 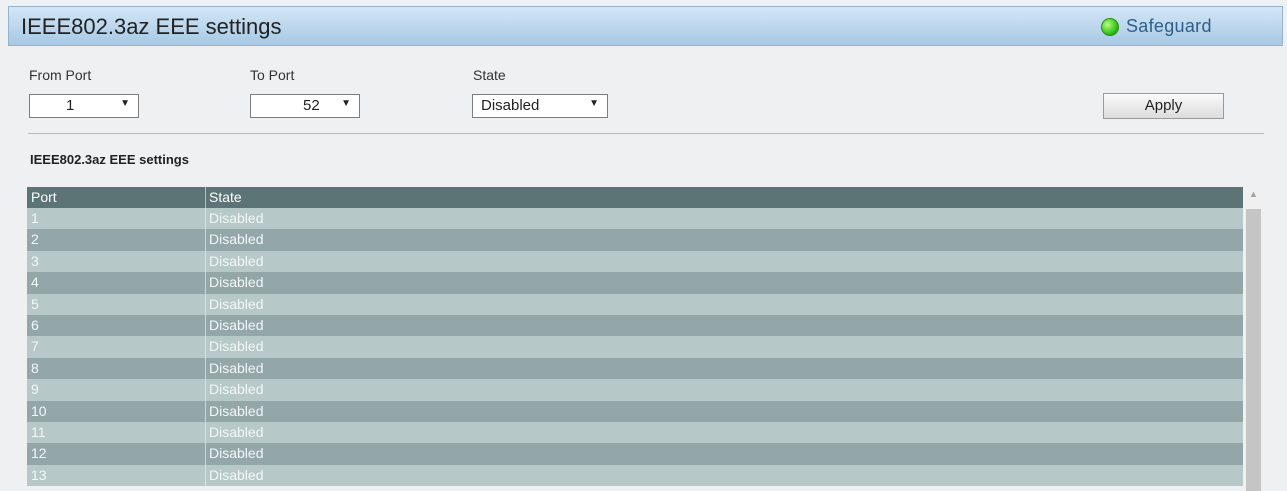 I want to click on state-select: Disabled ▼, so click(x=540, y=106).